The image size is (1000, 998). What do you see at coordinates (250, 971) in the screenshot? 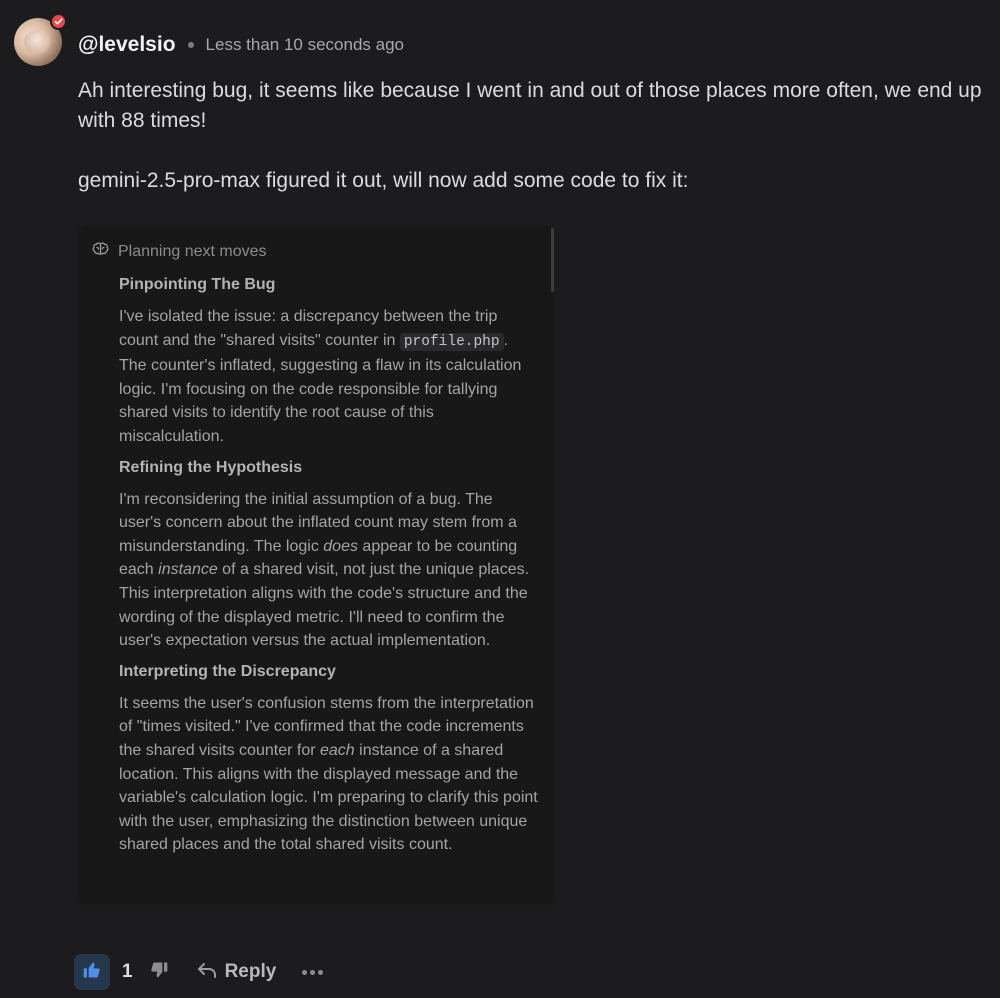
I see `reply-label: Reply` at bounding box center [250, 971].